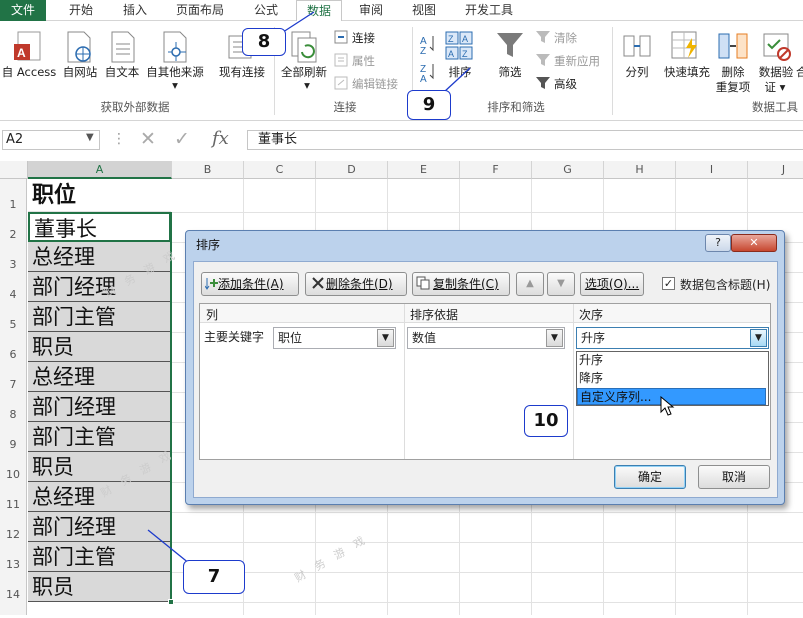 The height and width of the screenshot is (618, 803). Describe the element at coordinates (423, 283) in the screenshot. I see `copy-icon` at that location.